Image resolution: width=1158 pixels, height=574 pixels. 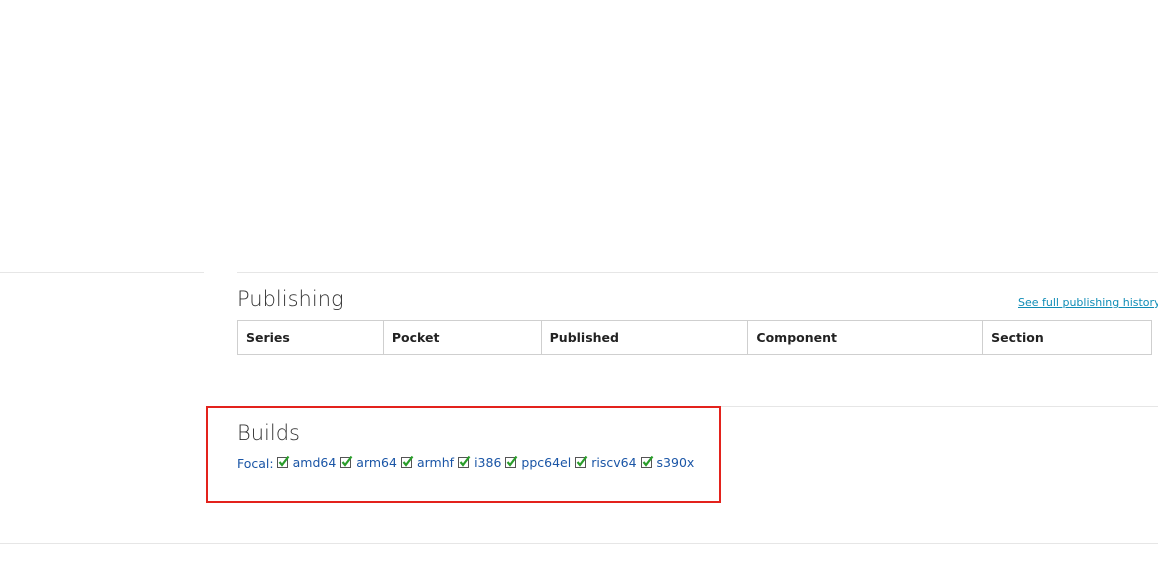 I want to click on build-link-armhf: armhf, so click(x=435, y=463).